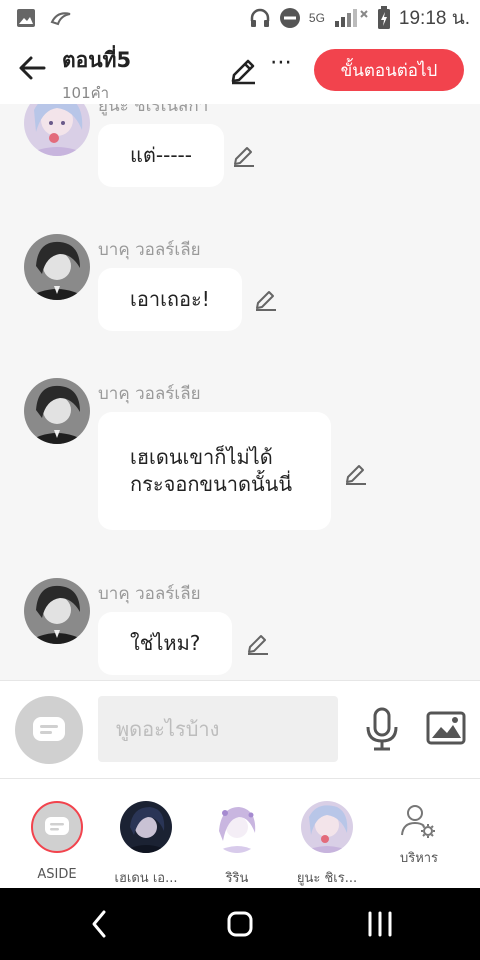 This screenshot has height=960, width=480. What do you see at coordinates (281, 62) in the screenshot?
I see `more-options-button: ⋯` at bounding box center [281, 62].